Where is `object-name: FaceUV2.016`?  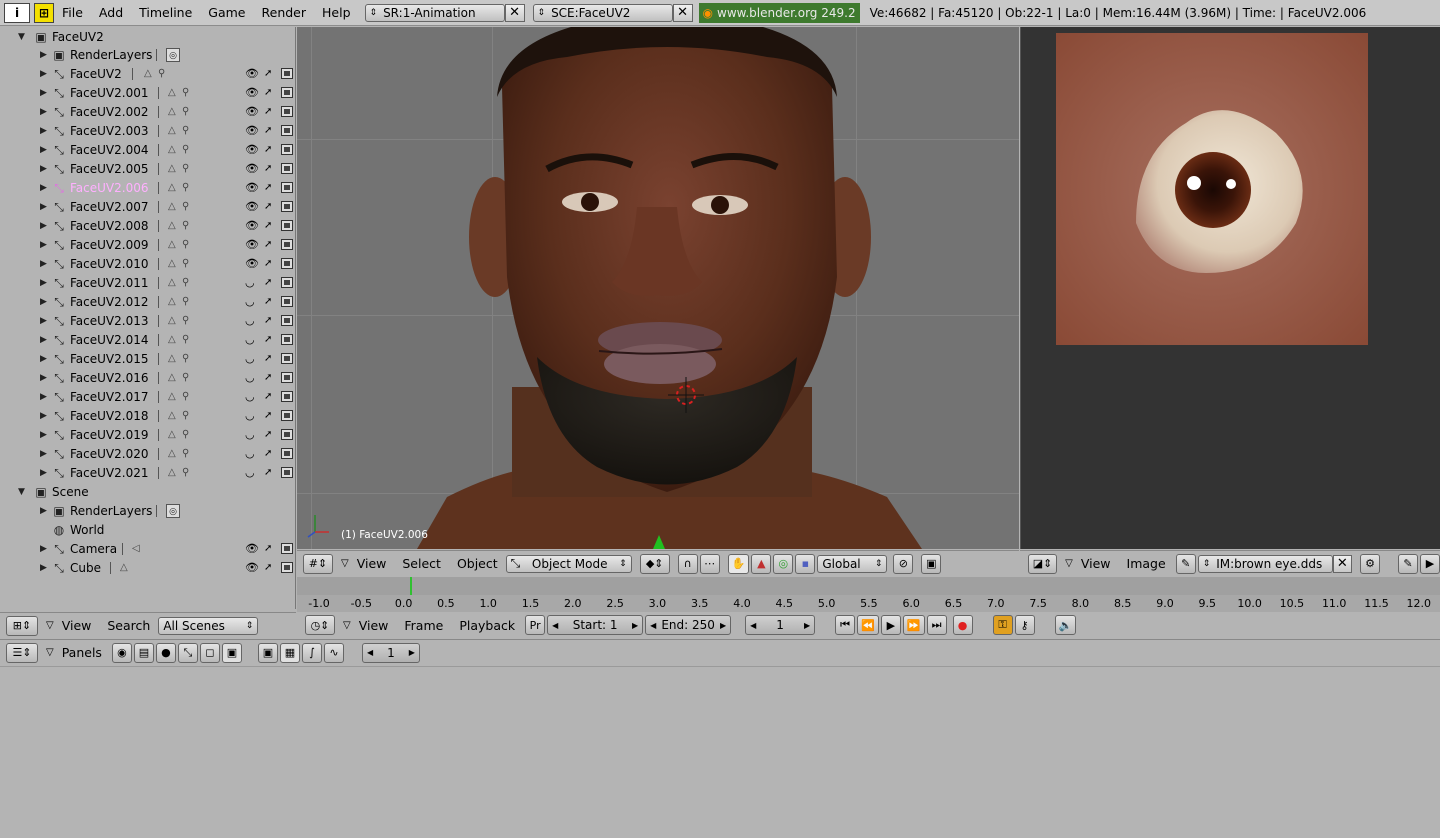 object-name: FaceUV2.016 is located at coordinates (109, 378).